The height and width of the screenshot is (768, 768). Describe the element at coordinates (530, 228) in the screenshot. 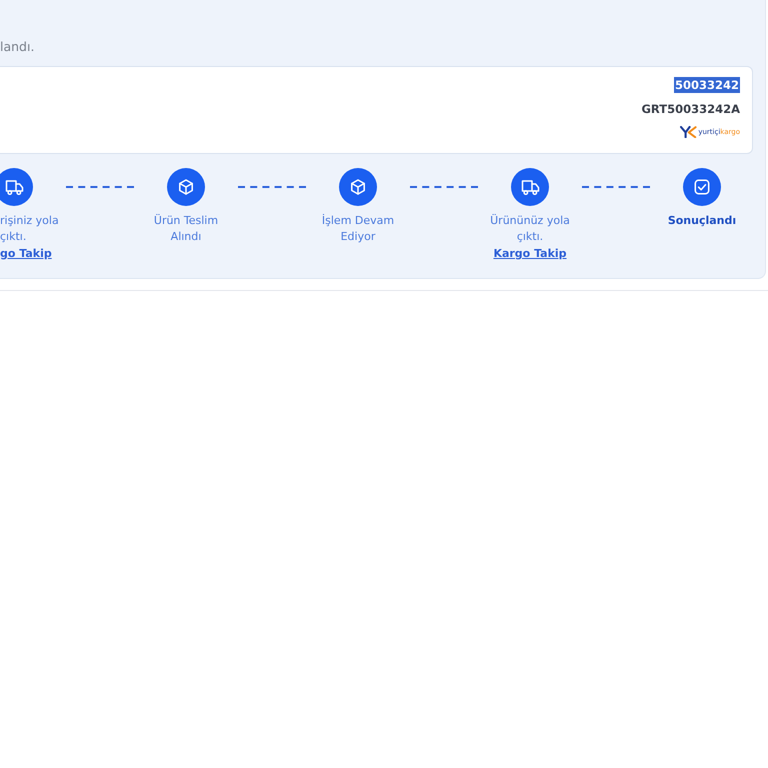

I see `step-label: Ürününüz yola çıktı.` at that location.